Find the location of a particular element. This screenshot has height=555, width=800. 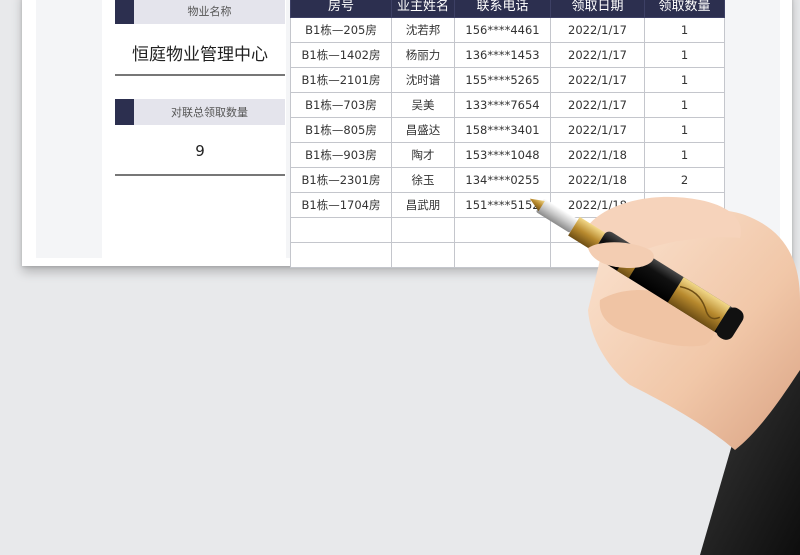

cell-phone: 136****1453 is located at coordinates (502, 55).